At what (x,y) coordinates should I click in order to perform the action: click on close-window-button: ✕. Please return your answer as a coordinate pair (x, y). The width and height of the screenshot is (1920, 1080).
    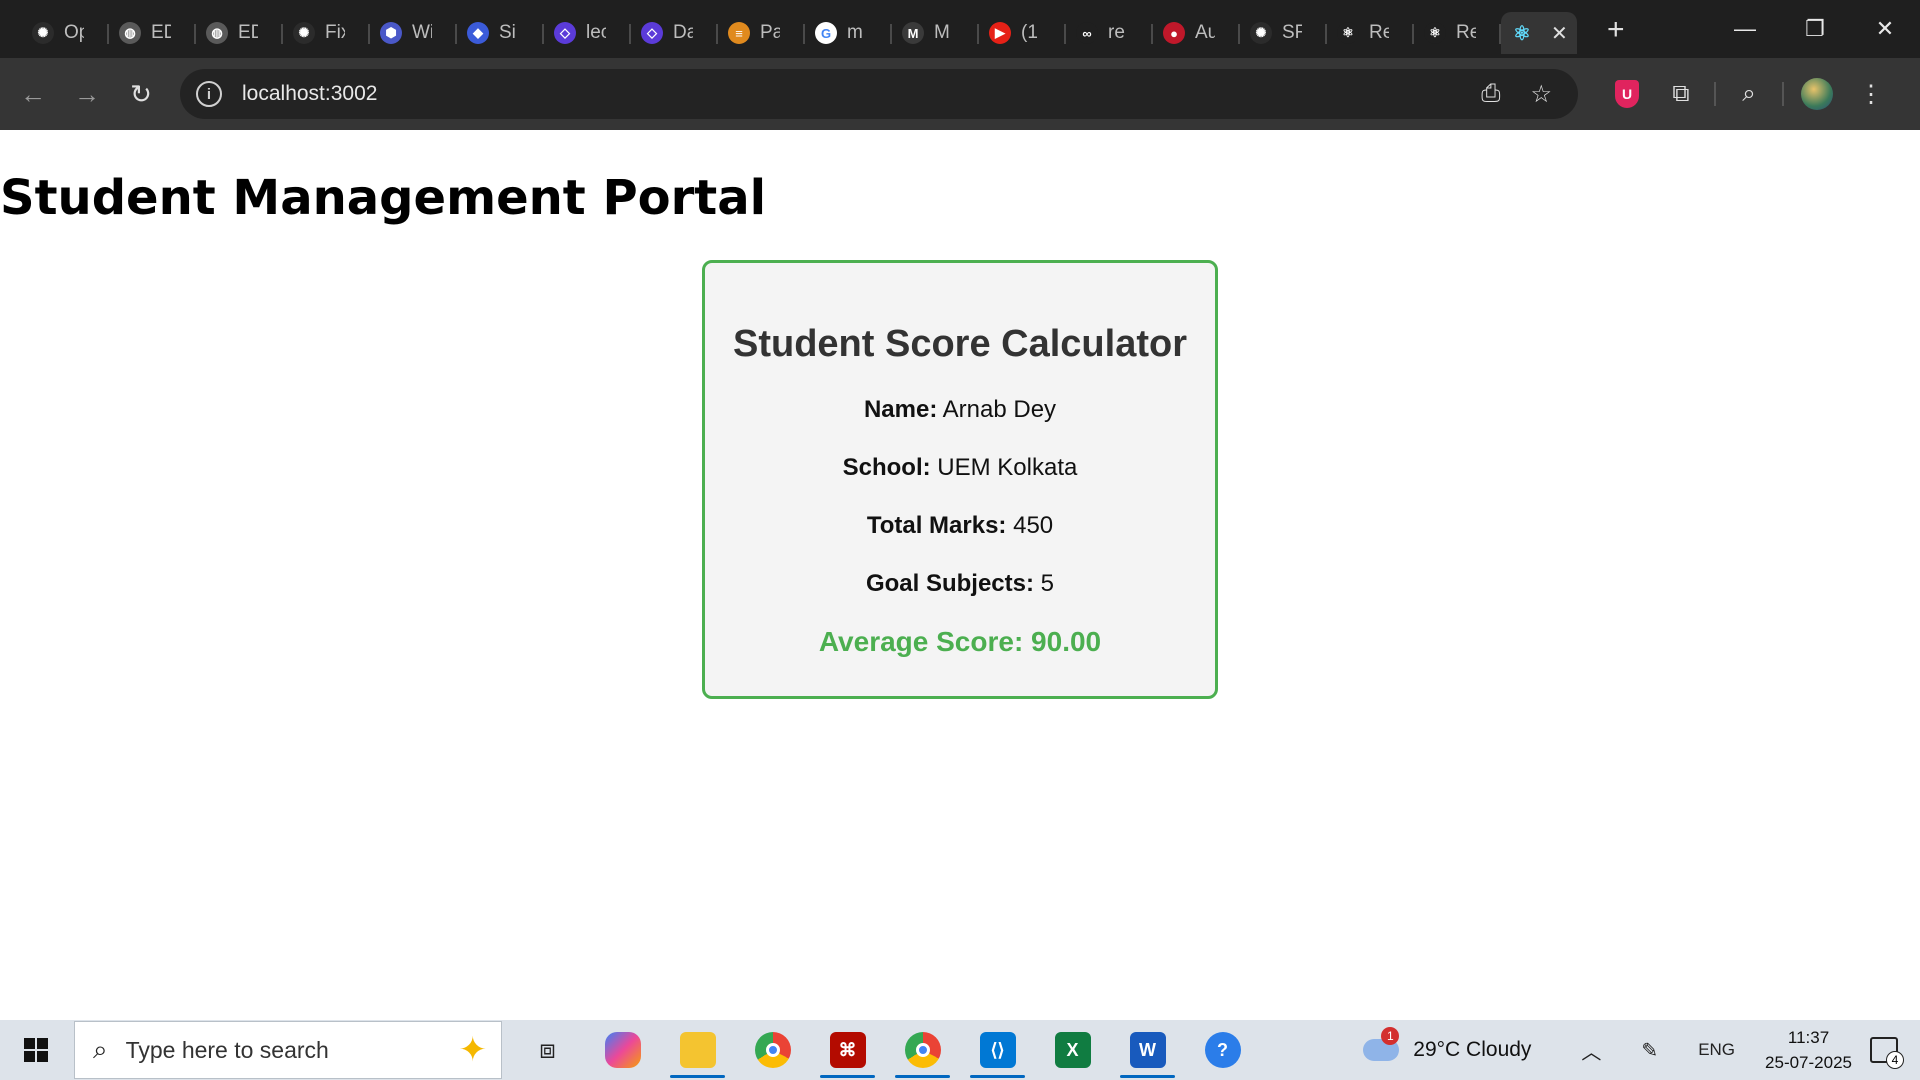
    Looking at the image, I should click on (1885, 29).